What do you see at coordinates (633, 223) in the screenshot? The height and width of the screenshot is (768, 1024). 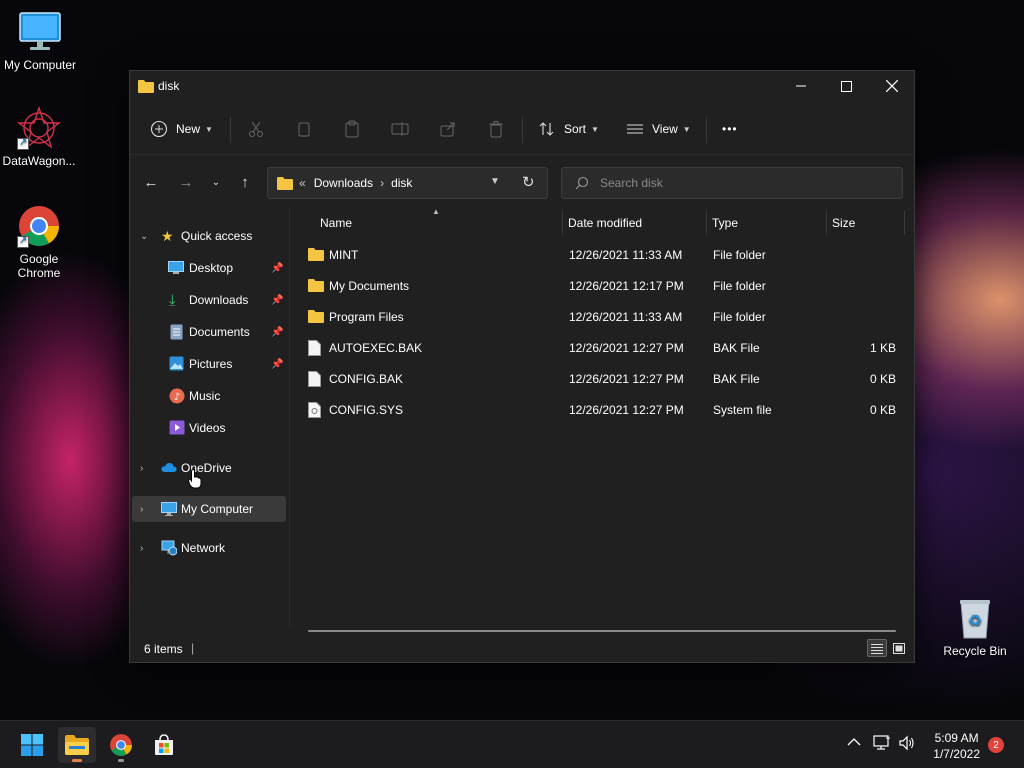 I see `column-header-date-modified: Date modified` at bounding box center [633, 223].